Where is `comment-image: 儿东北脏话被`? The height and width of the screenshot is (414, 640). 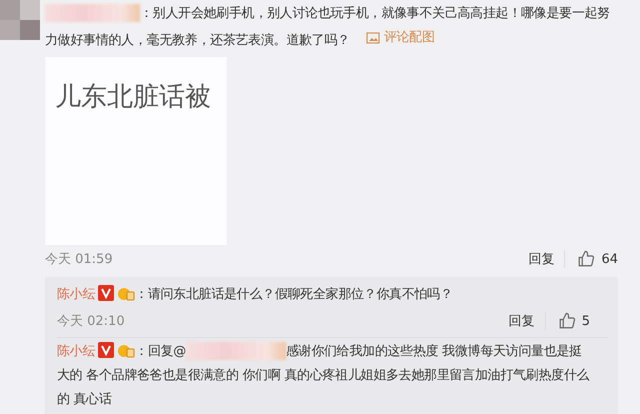 comment-image: 儿东北脏话被 is located at coordinates (136, 151).